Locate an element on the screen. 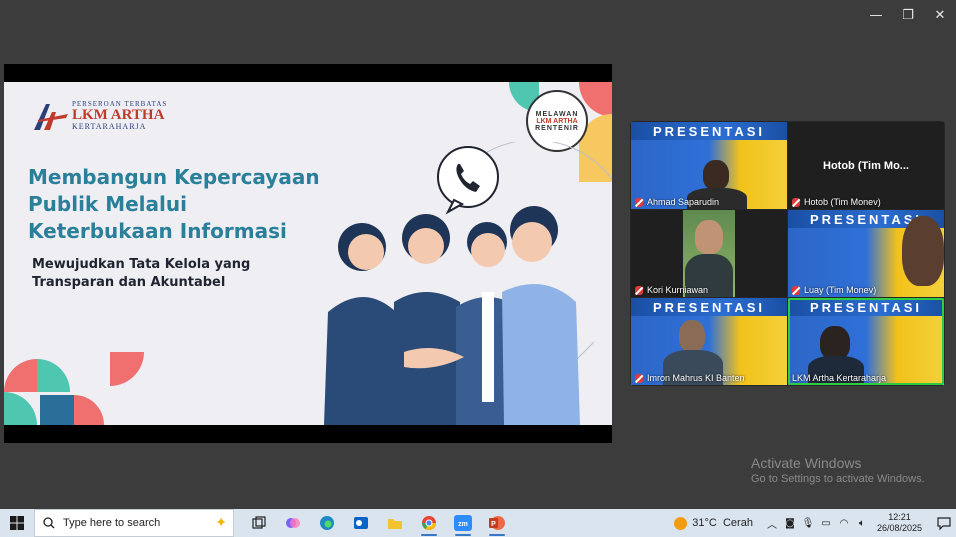 This screenshot has height=537, width=956. zoom-button: zm is located at coordinates (463, 523).